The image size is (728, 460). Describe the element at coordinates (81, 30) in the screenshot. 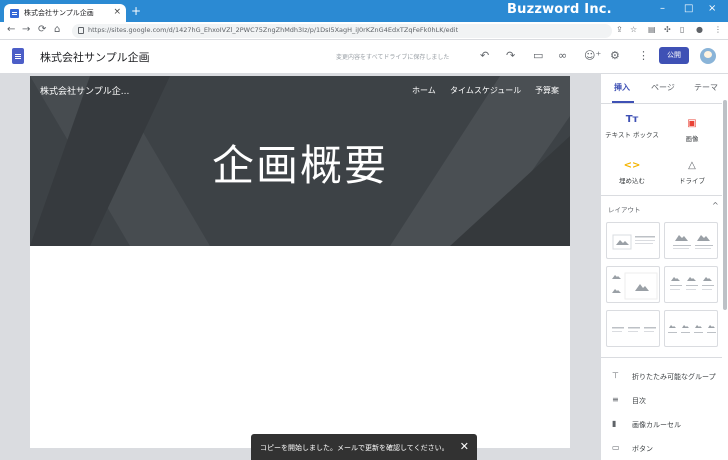

I see `lock-icon` at that location.